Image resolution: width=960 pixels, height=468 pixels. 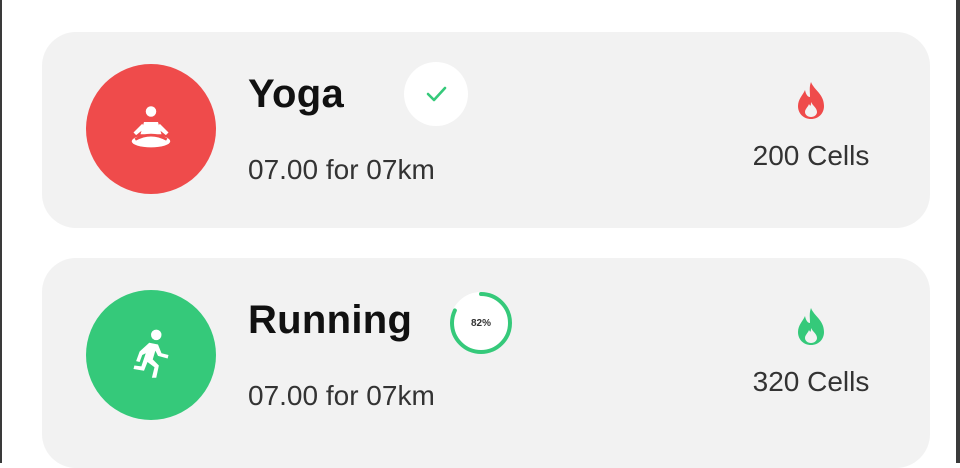 What do you see at coordinates (296, 94) in the screenshot?
I see `activity-title: Yoga` at bounding box center [296, 94].